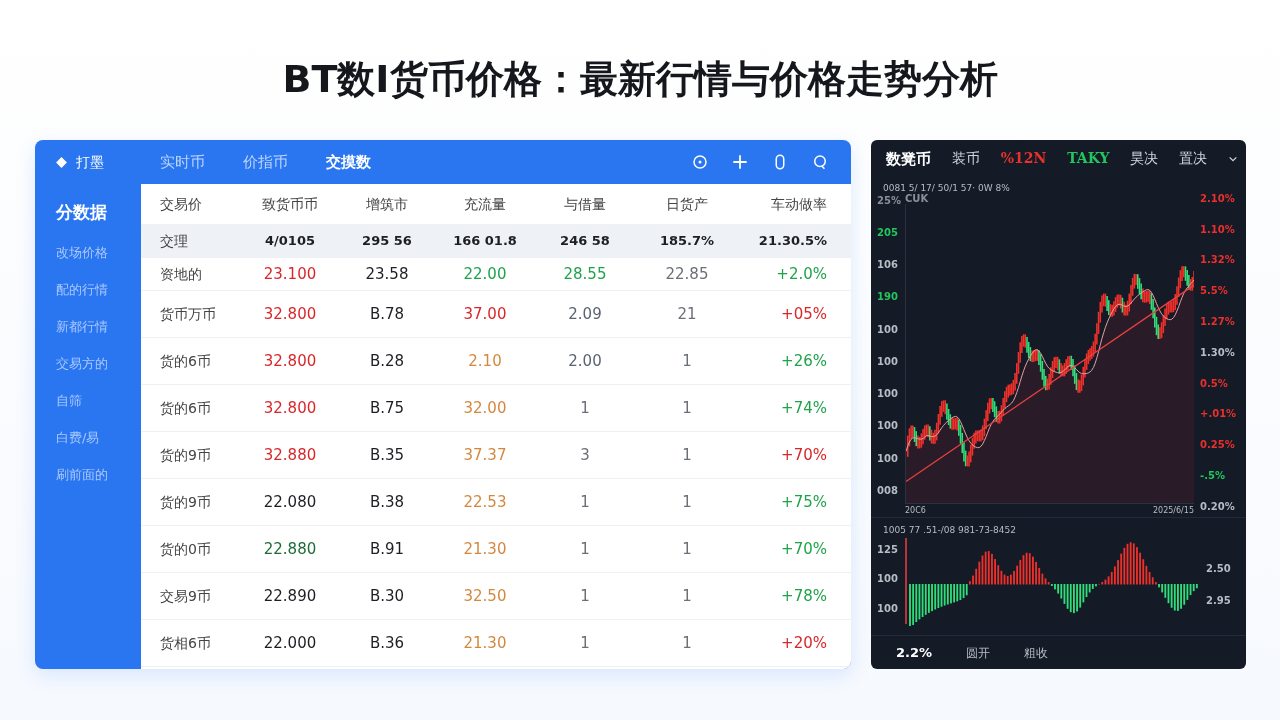 The image size is (1280, 720). Describe the element at coordinates (585, 454) in the screenshot. I see `table-cell: 3` at that location.